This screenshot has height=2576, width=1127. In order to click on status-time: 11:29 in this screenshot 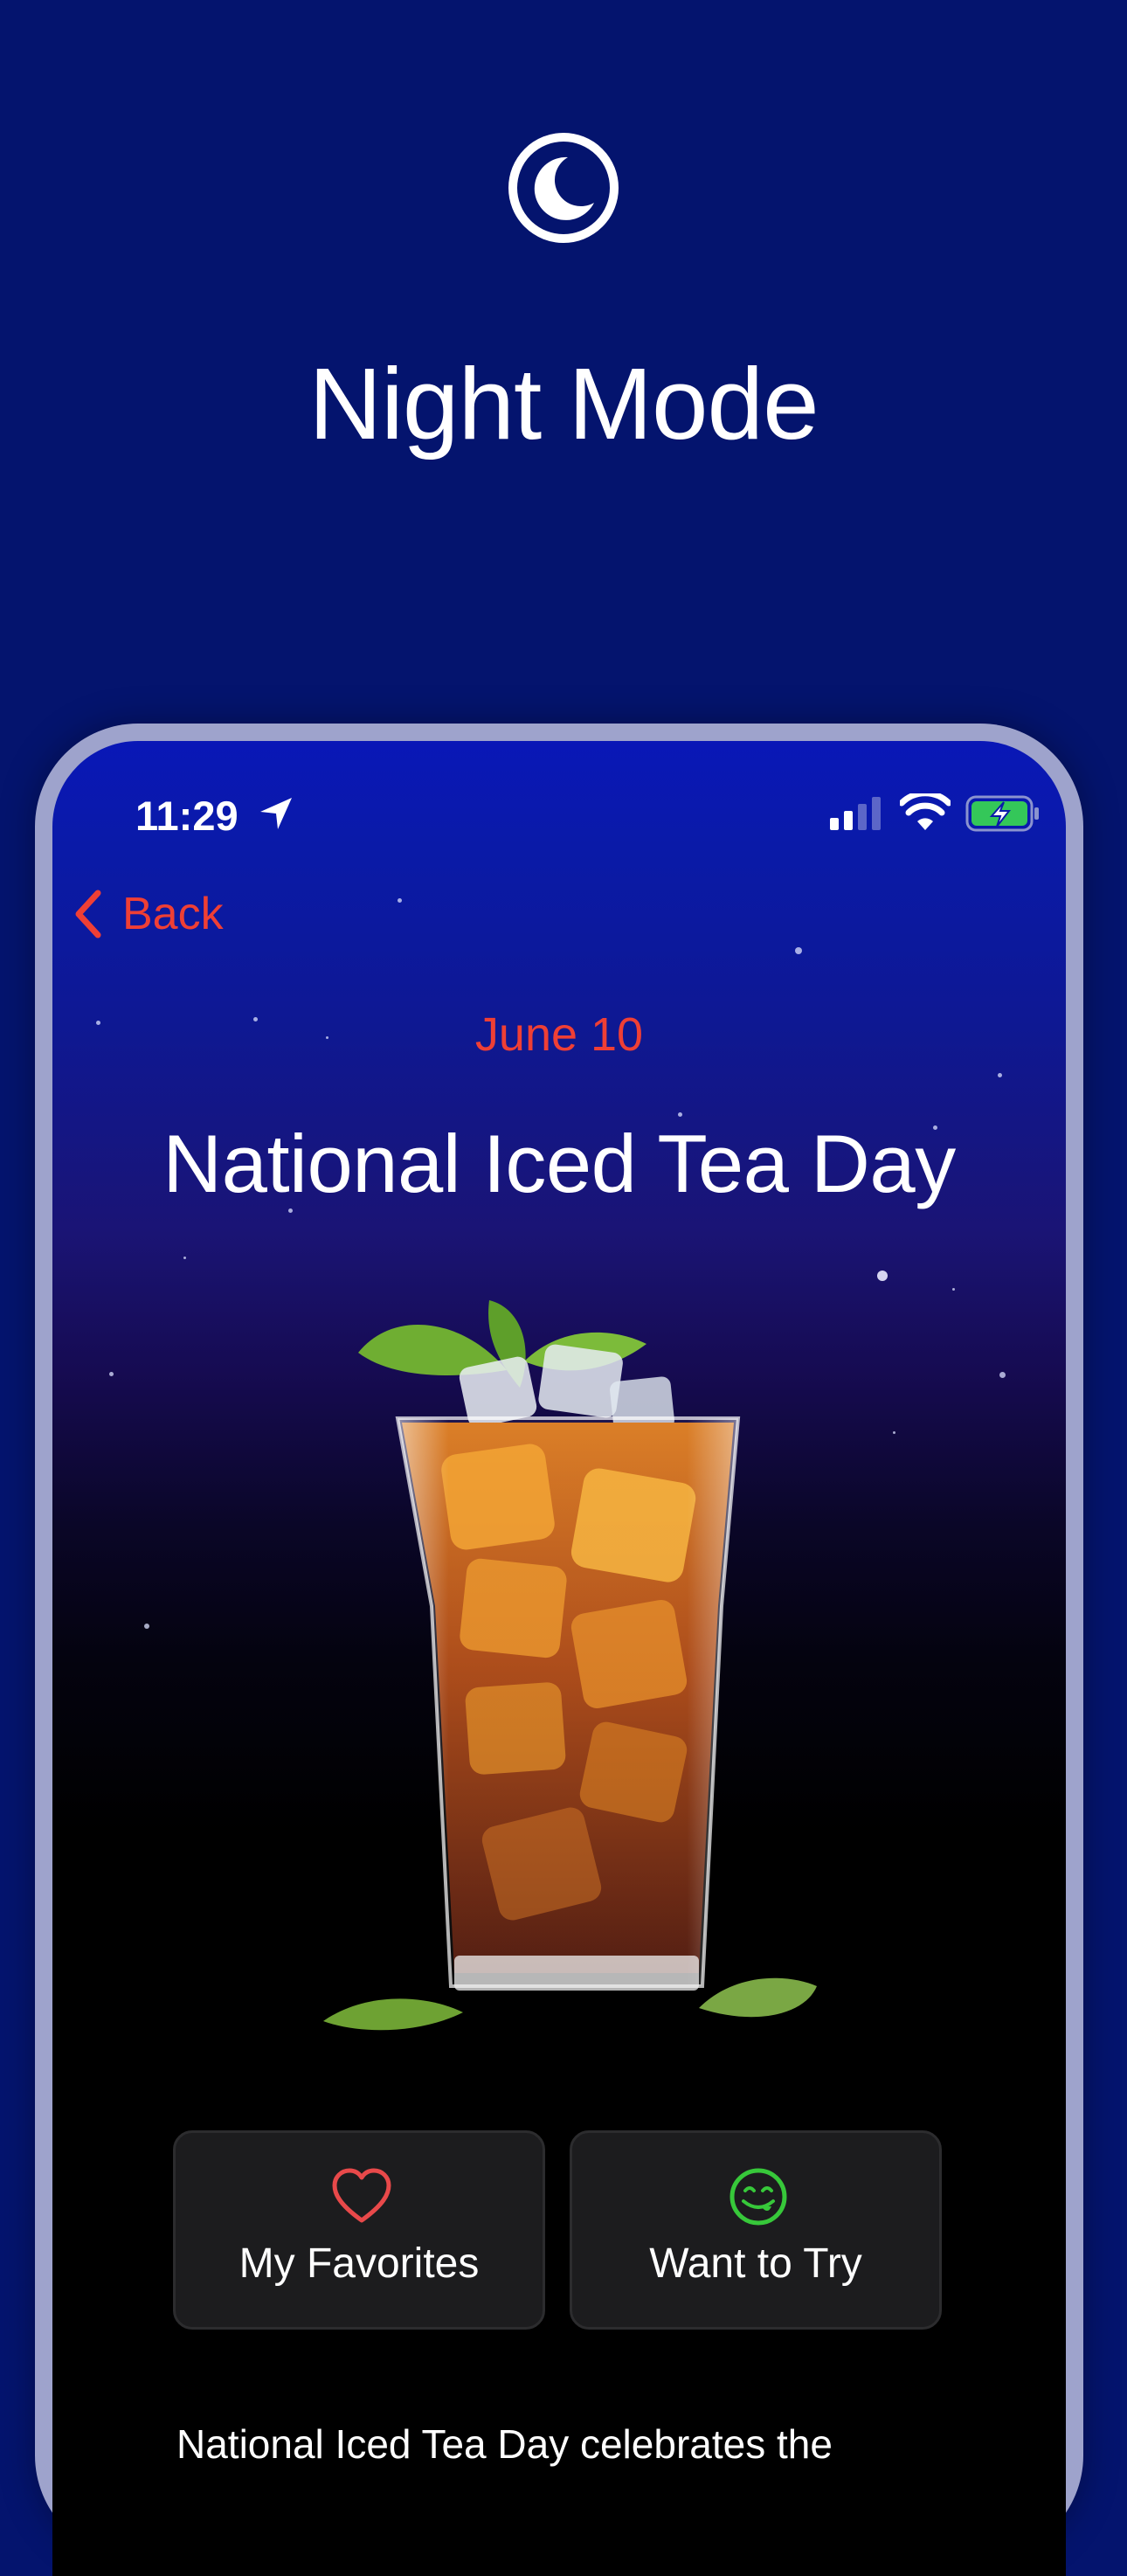, I will do `click(187, 816)`.